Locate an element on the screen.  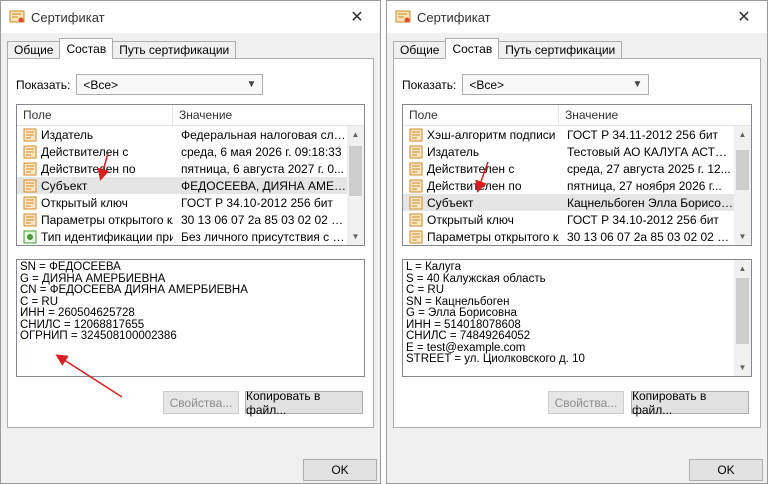
row-field: Хэш-алгоритм подписи is located at coordinates (481, 135).